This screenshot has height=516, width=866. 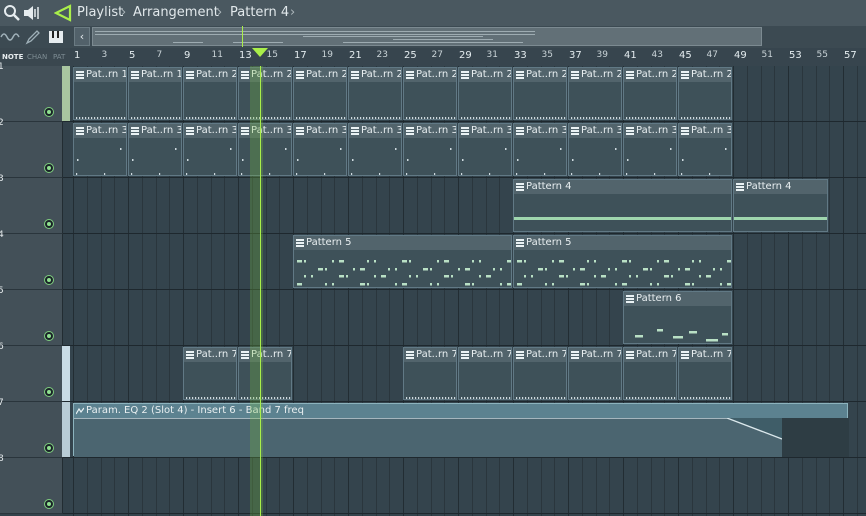 What do you see at coordinates (31, 92) in the screenshot?
I see `track-header: 1` at bounding box center [31, 92].